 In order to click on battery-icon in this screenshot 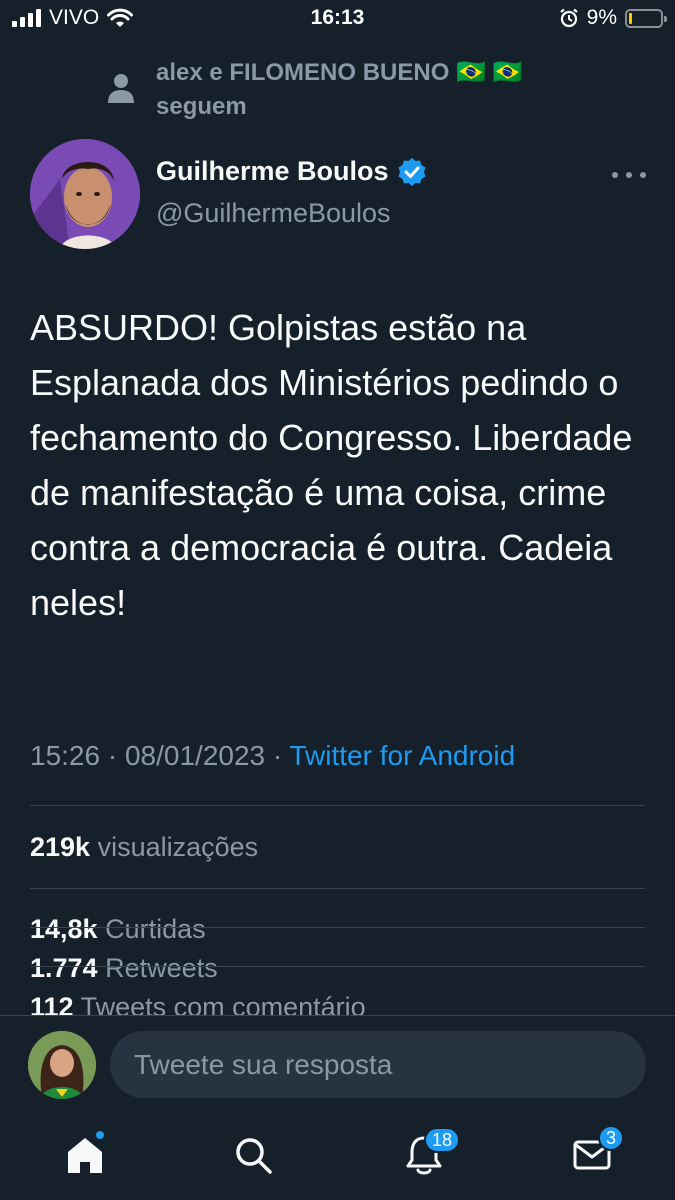, I will do `click(646, 18)`.